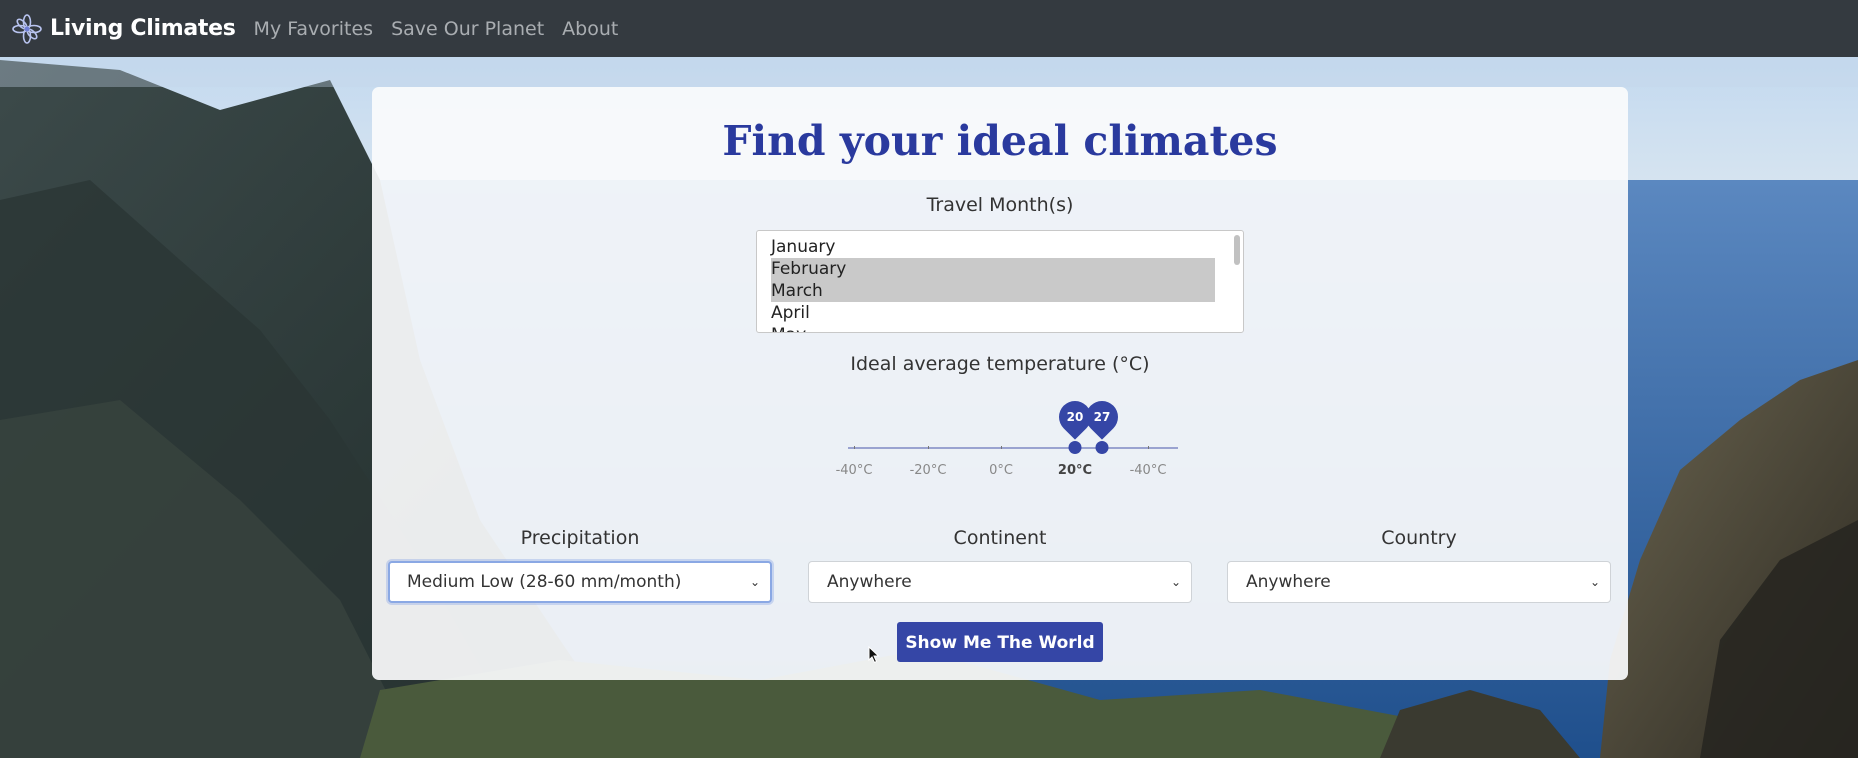 The height and width of the screenshot is (758, 1858). I want to click on travel-months-label: Travel Month(s), so click(1000, 205).